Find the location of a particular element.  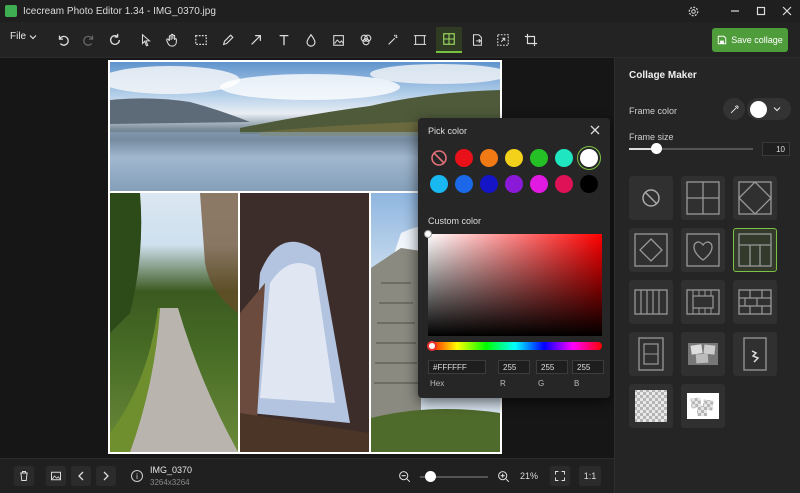

crop-icon is located at coordinates (531, 40).